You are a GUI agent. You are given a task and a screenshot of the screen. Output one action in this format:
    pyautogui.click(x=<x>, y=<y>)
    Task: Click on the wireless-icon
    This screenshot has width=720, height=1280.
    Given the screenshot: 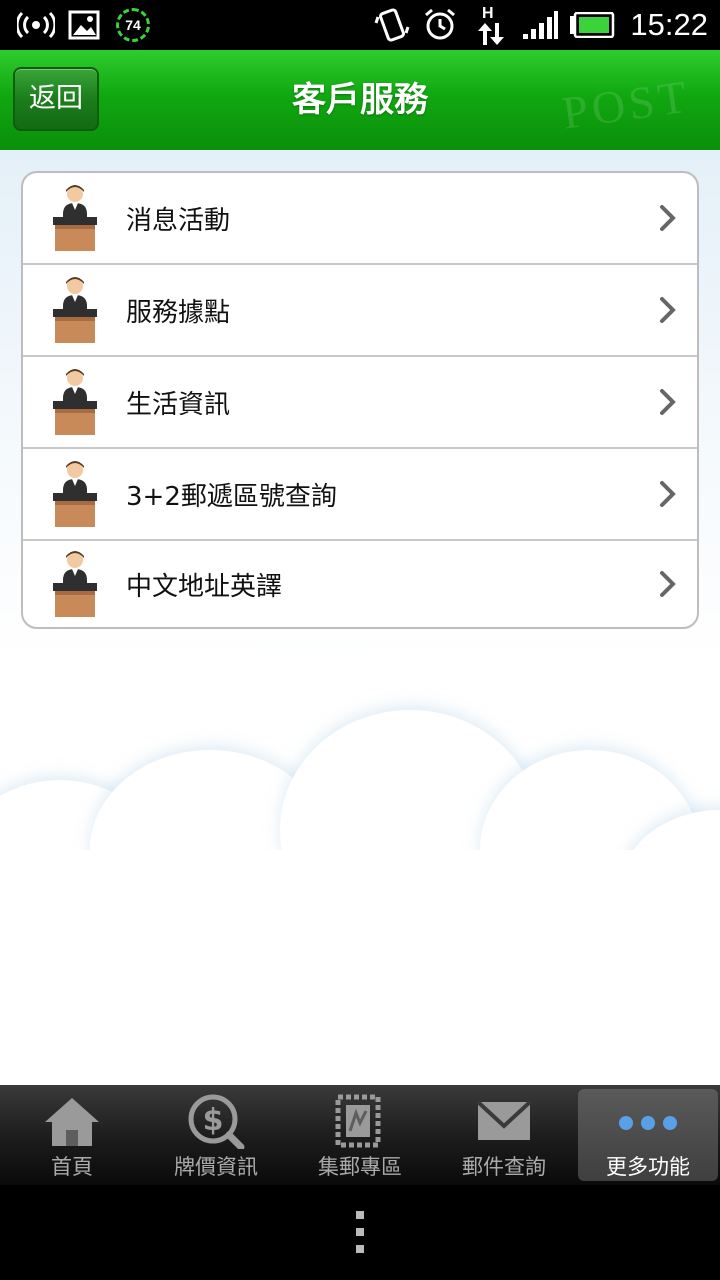 What is the action you would take?
    pyautogui.click(x=36, y=25)
    